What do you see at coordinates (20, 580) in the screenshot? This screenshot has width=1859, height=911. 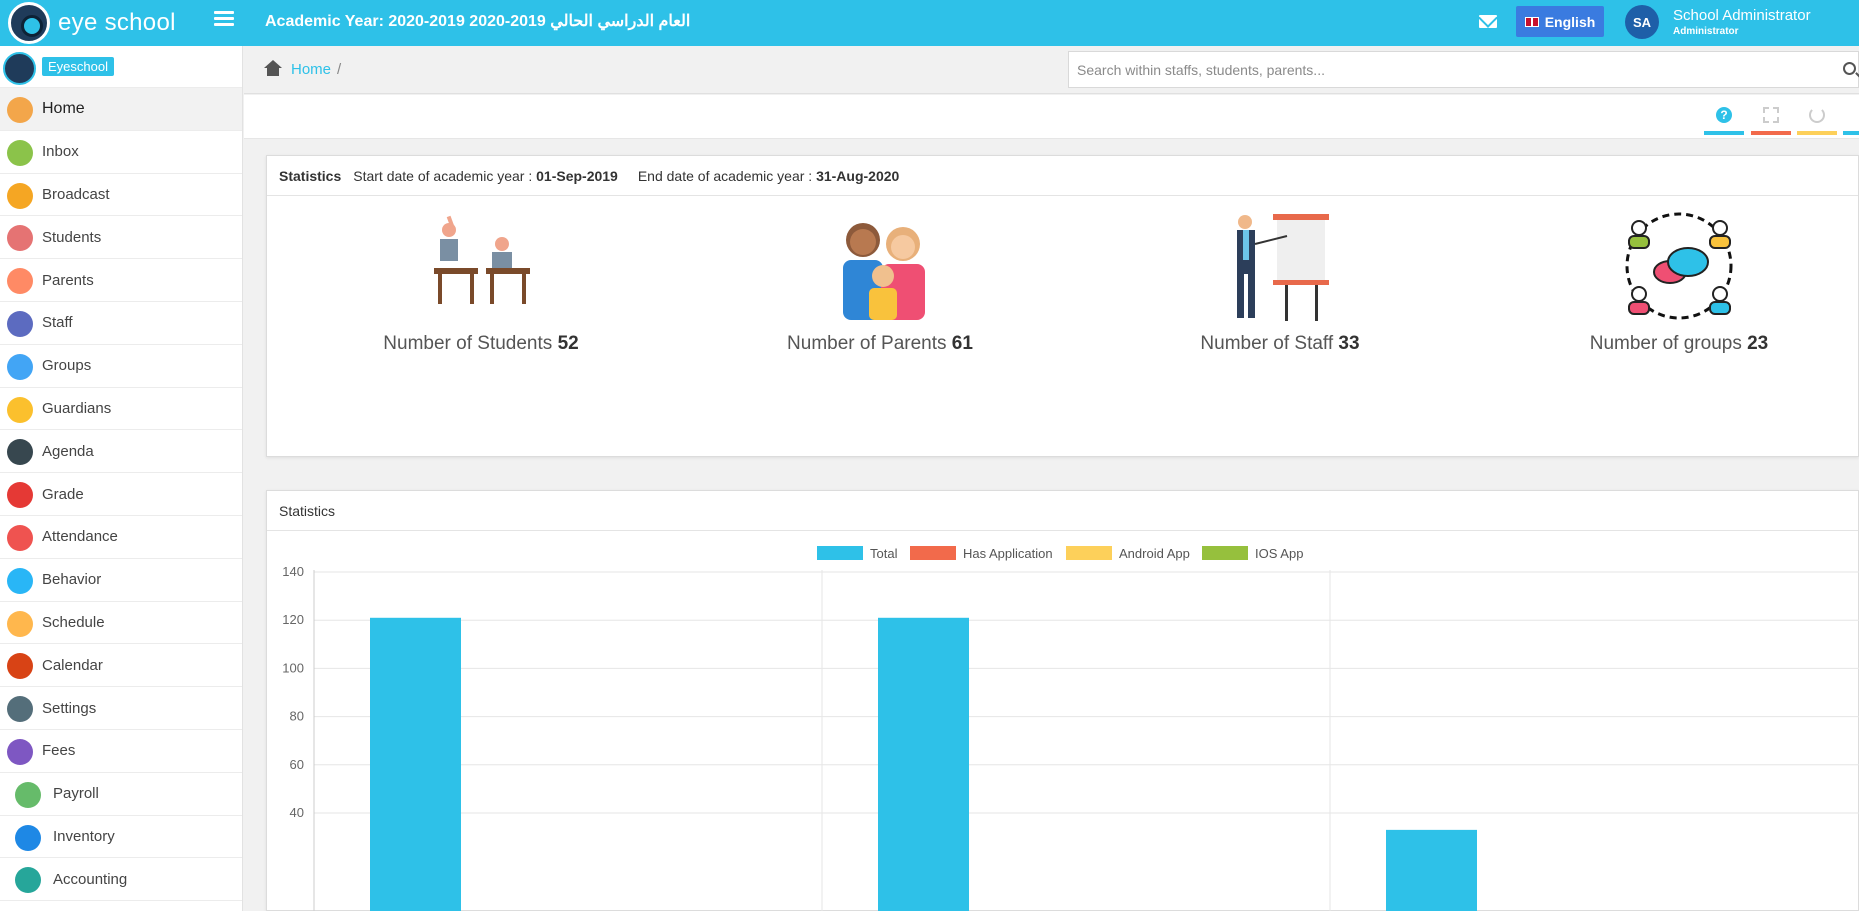 I see `behavior-icon` at bounding box center [20, 580].